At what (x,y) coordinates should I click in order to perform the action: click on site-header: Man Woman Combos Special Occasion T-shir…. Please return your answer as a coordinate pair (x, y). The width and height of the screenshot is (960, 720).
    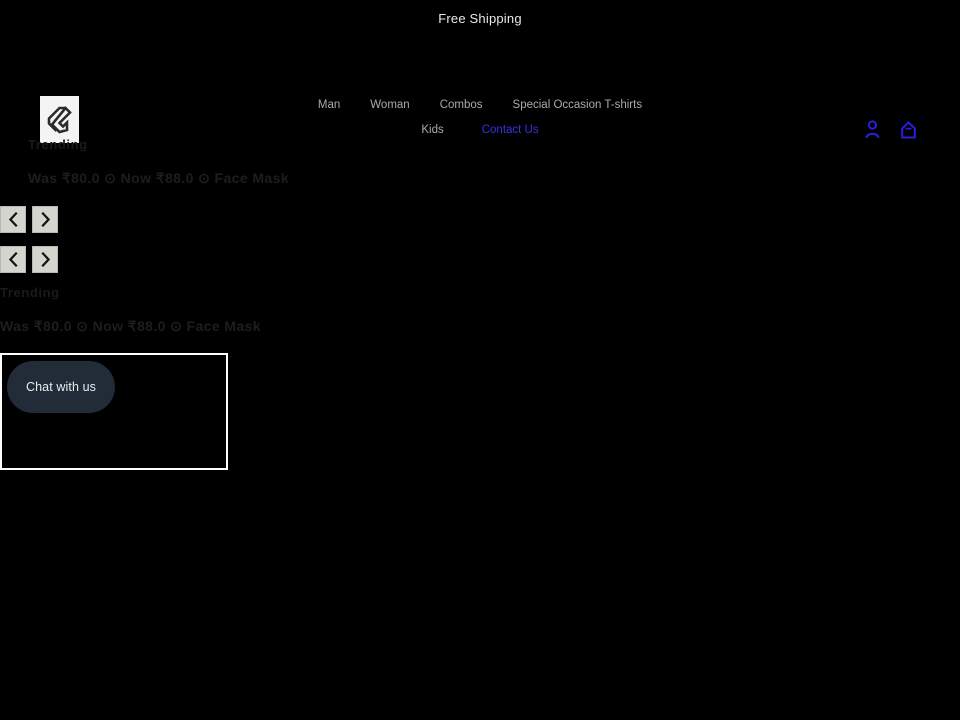
    Looking at the image, I should click on (480, 89).